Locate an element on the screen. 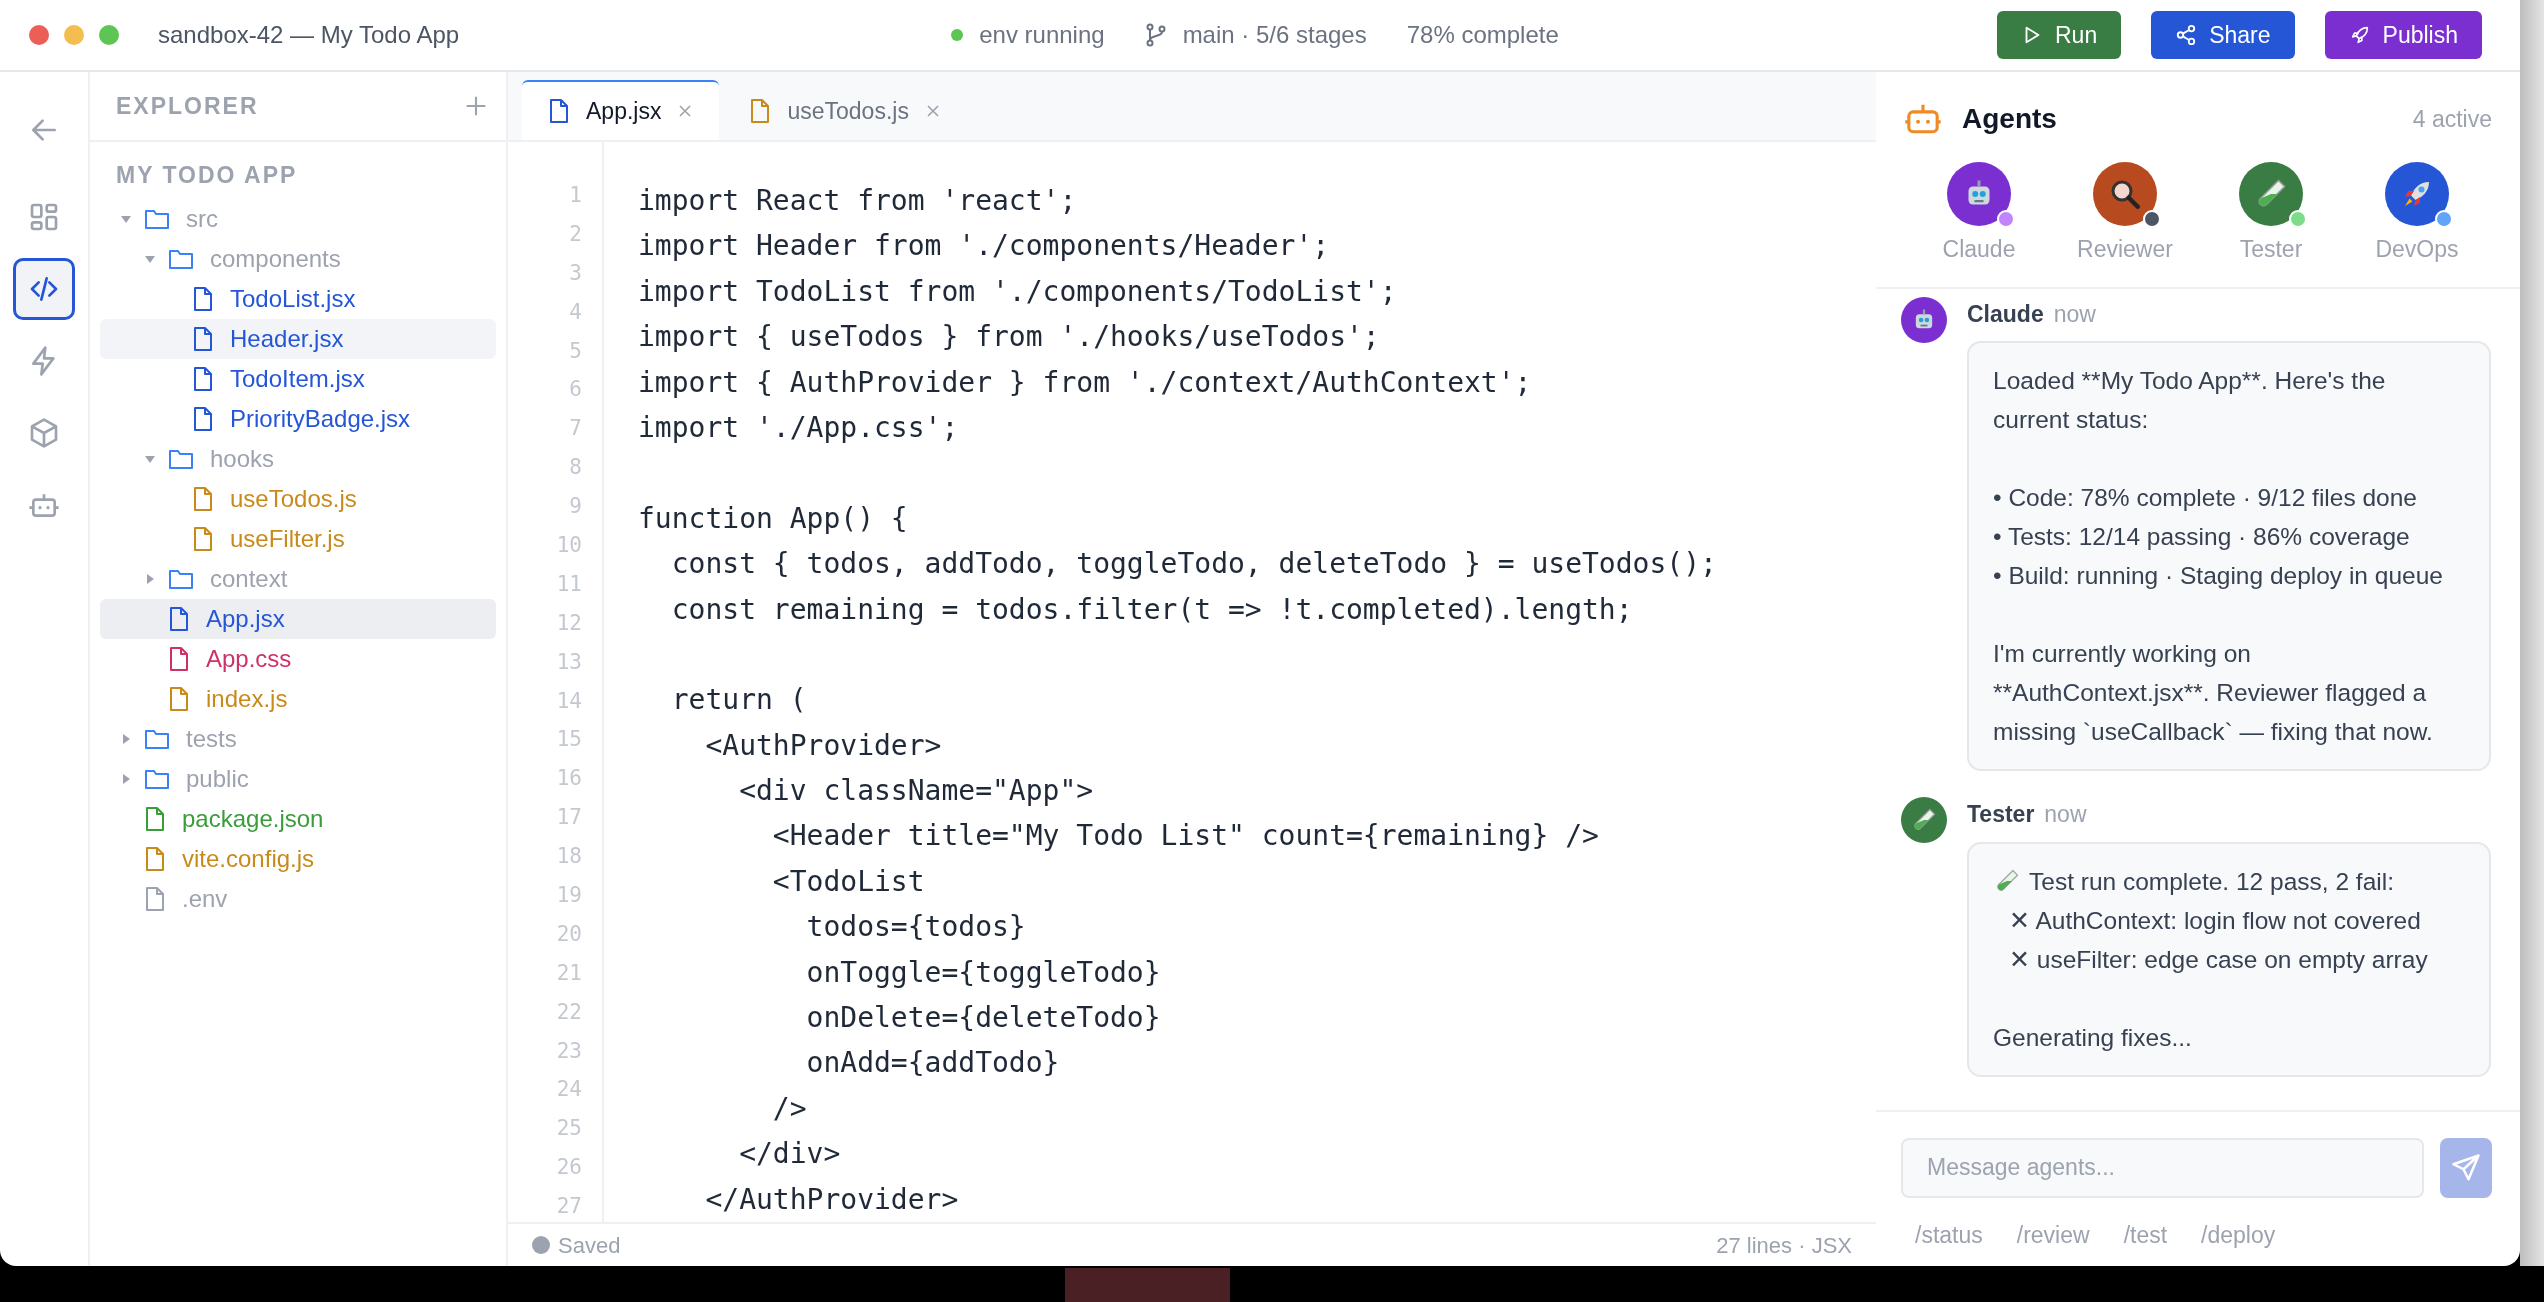  code-line: <div className="App"> is located at coordinates (916, 791).